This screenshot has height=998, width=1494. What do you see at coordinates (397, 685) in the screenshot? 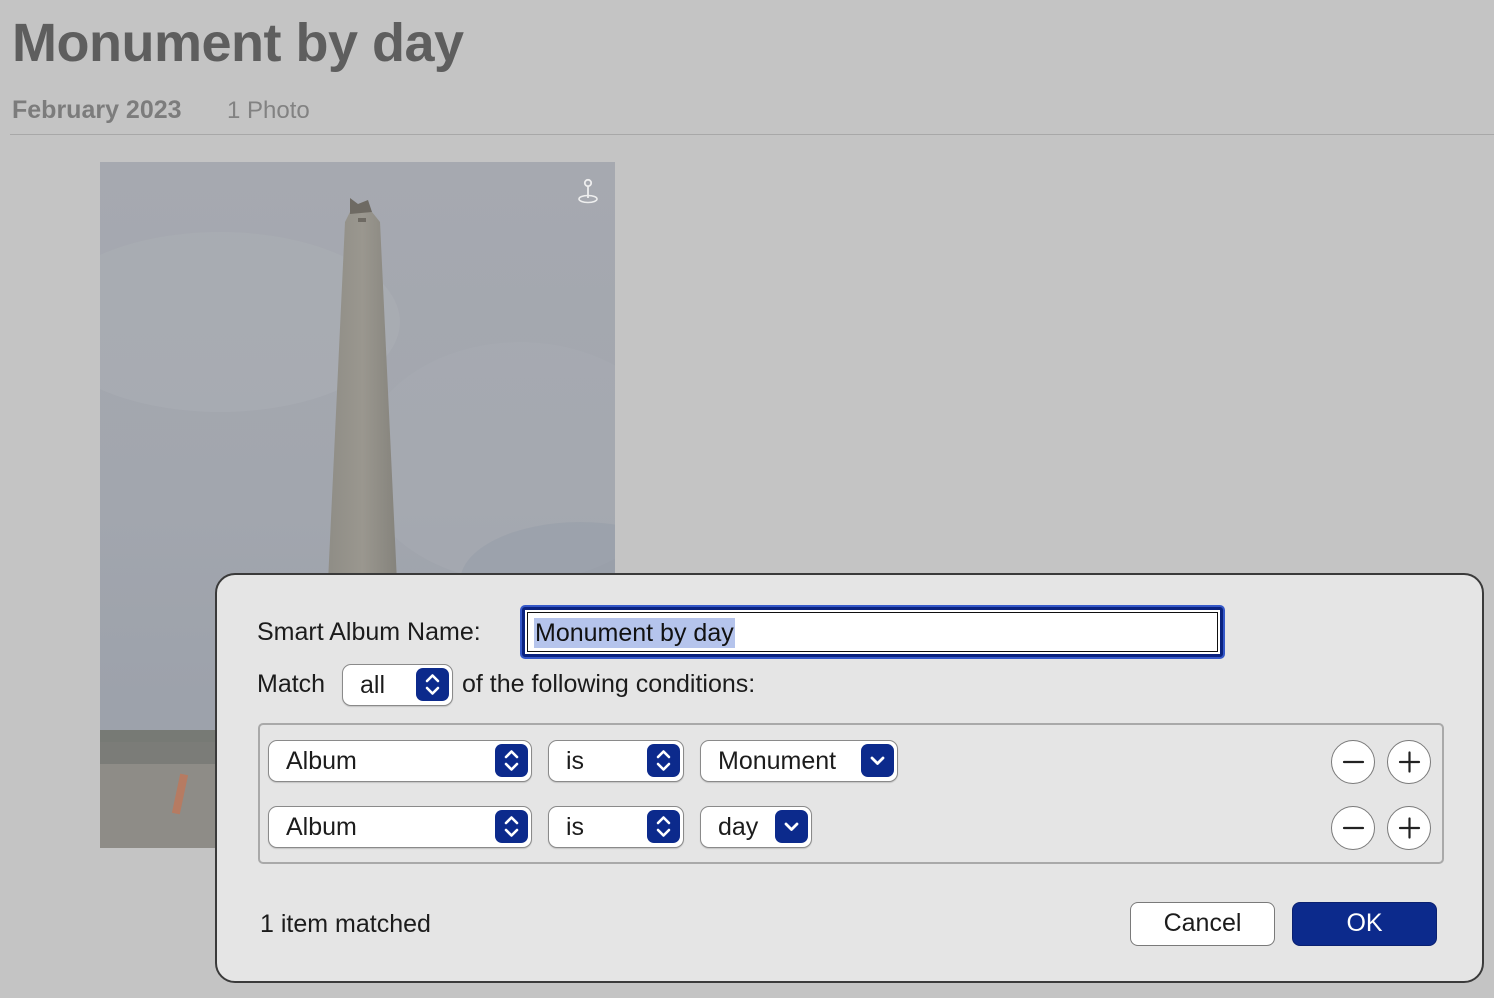
I see `match-select: all` at bounding box center [397, 685].